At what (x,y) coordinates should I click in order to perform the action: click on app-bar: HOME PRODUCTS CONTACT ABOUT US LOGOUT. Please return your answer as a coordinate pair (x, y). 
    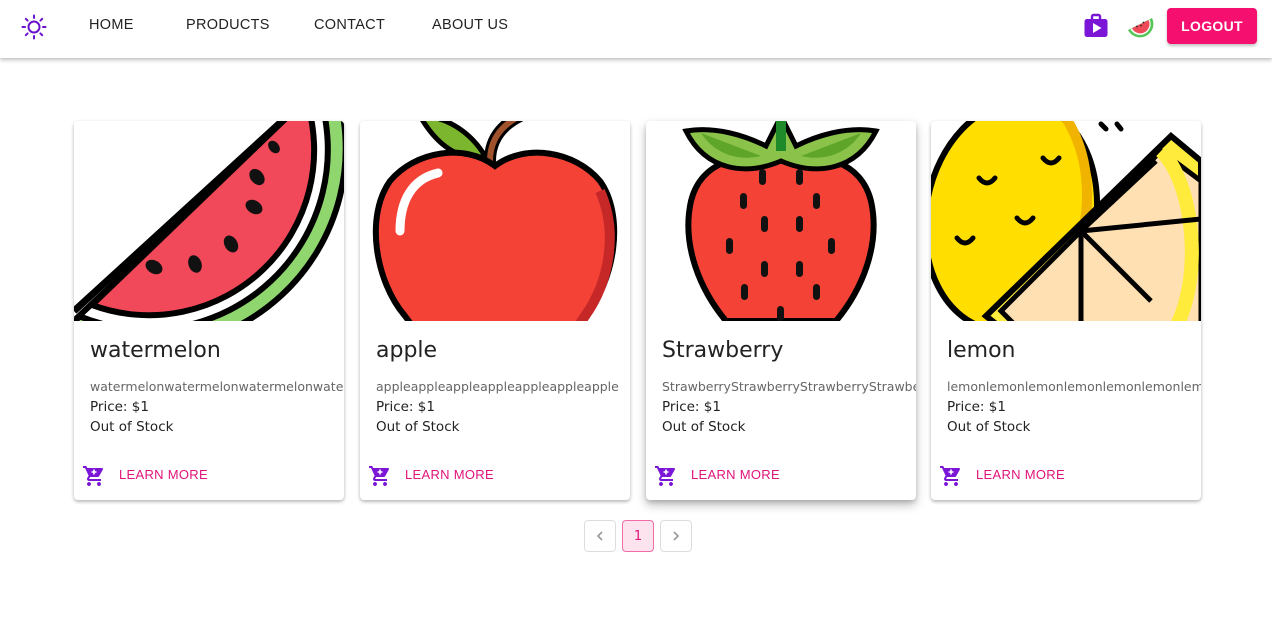
    Looking at the image, I should click on (636, 29).